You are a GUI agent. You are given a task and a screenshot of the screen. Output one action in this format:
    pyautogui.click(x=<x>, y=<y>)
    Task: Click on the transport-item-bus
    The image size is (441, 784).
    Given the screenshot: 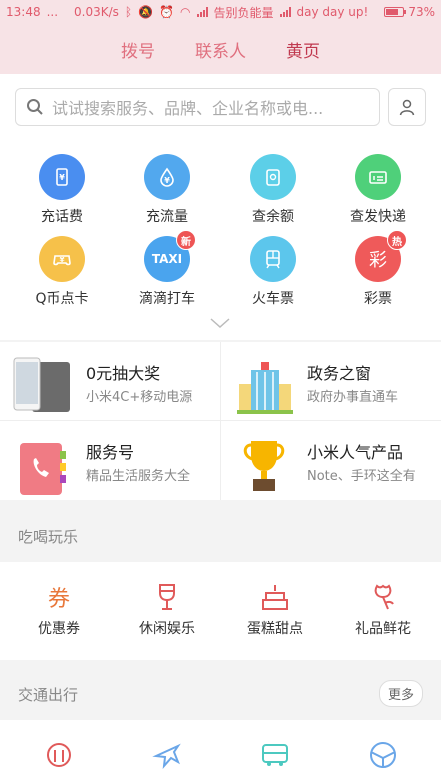 What is the action you would take?
    pyautogui.click(x=275, y=755)
    